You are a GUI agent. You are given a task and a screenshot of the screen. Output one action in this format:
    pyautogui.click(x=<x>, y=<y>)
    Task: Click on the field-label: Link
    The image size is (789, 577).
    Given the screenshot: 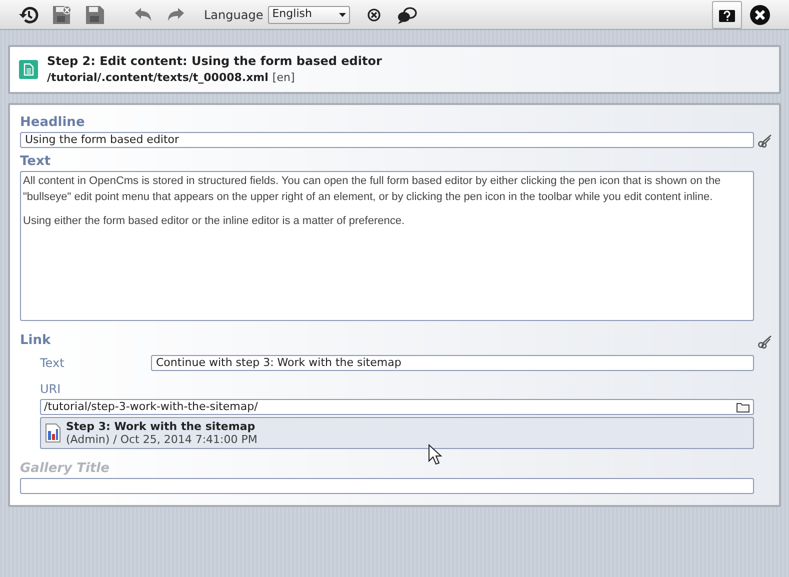 What is the action you would take?
    pyautogui.click(x=35, y=341)
    